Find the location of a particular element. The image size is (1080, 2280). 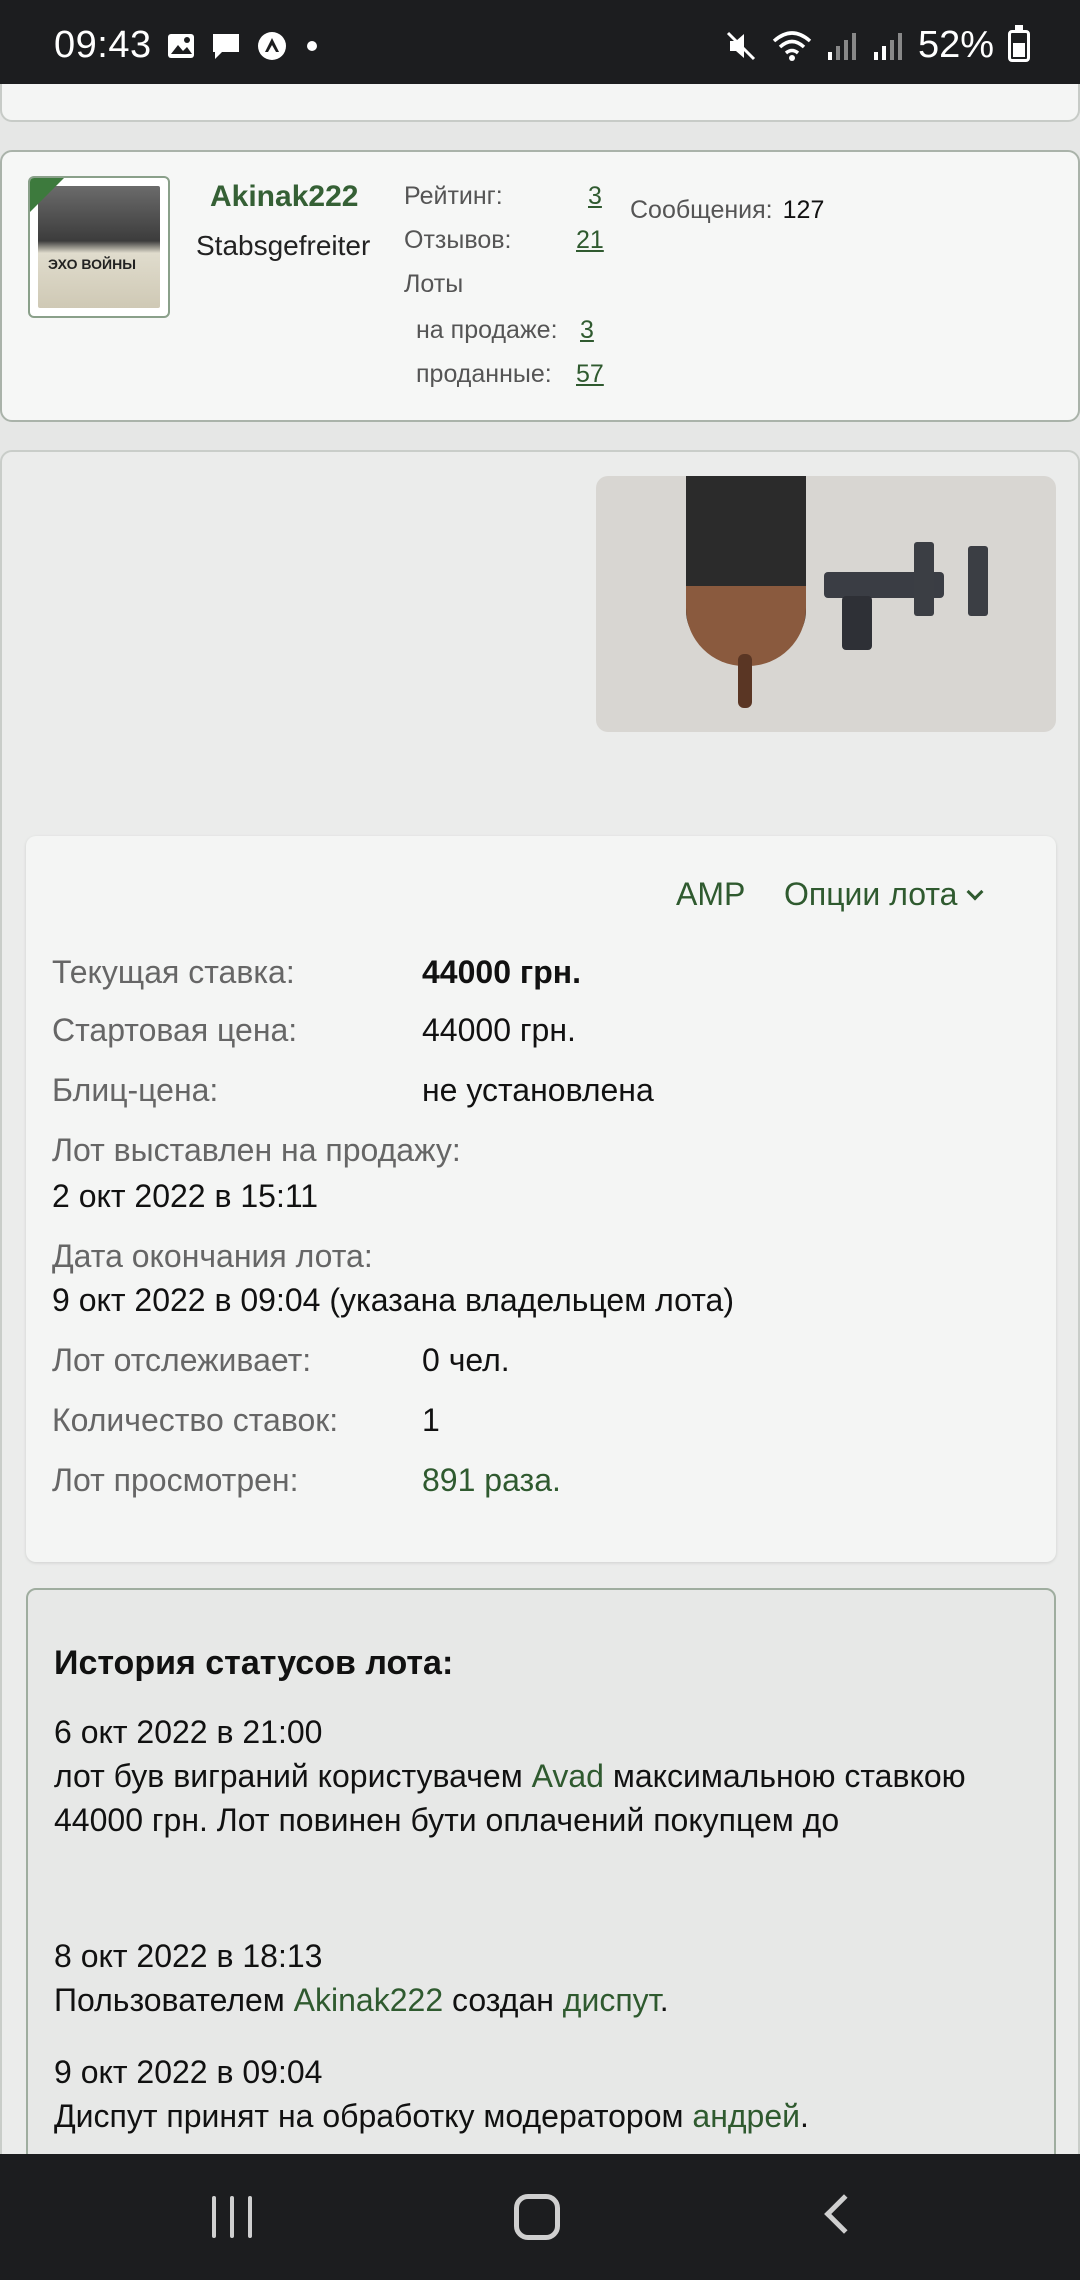

current-bid-label: Текущая ставка: is located at coordinates (173, 972).